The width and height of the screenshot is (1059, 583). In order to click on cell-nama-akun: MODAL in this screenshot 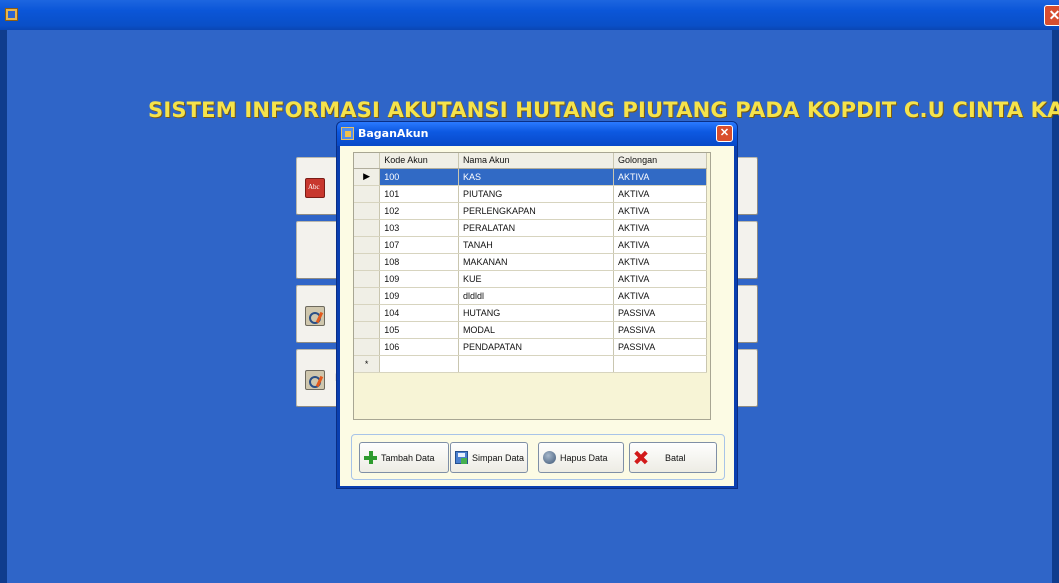, I will do `click(536, 330)`.